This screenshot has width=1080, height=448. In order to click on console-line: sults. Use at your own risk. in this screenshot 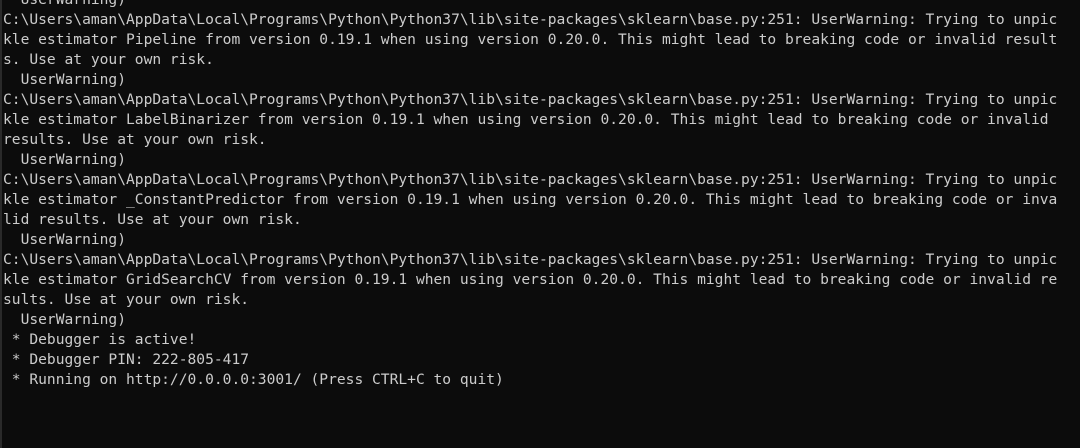, I will do `click(126, 299)`.